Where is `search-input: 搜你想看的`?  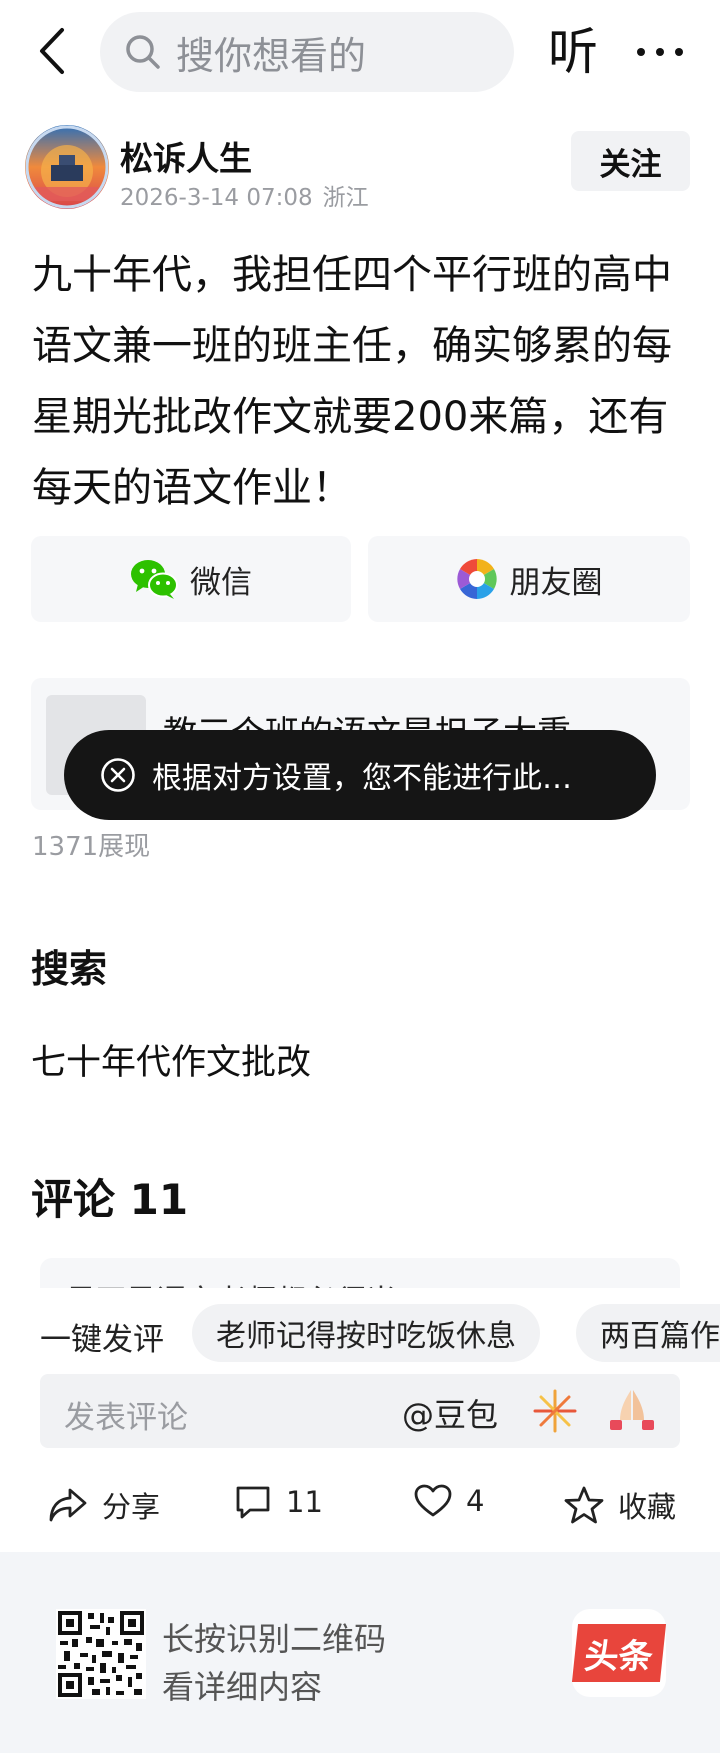 search-input: 搜你想看的 is located at coordinates (307, 52).